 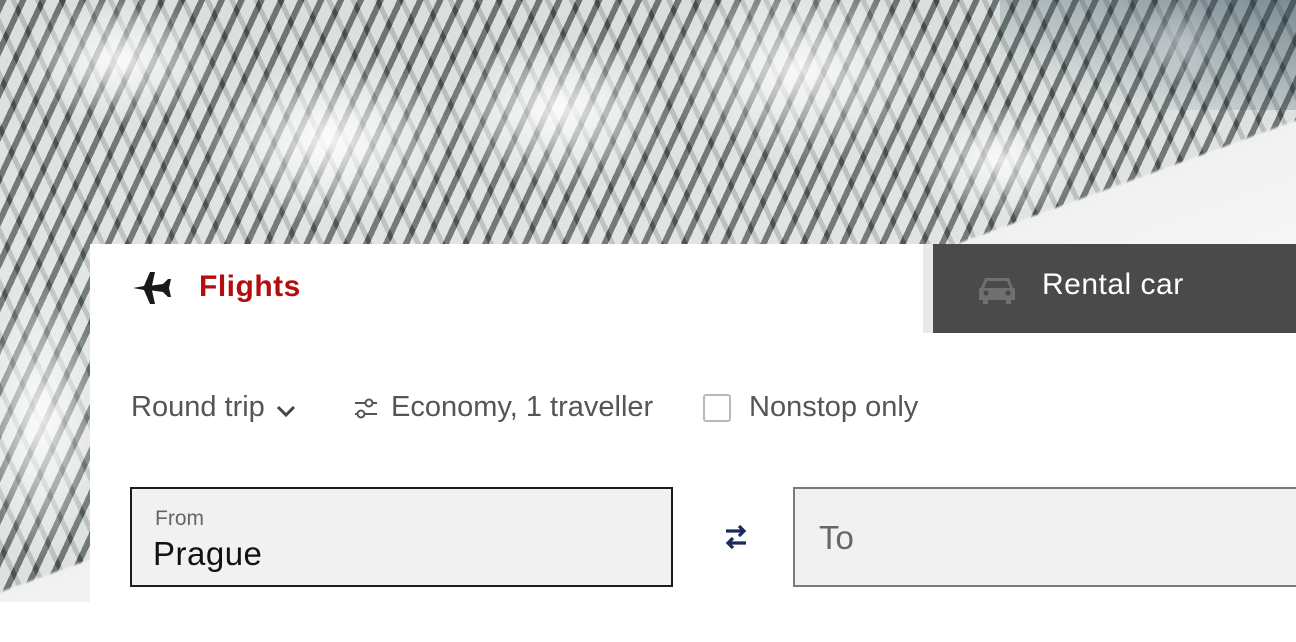 I want to click on to-field-placeholder: To, so click(x=836, y=537).